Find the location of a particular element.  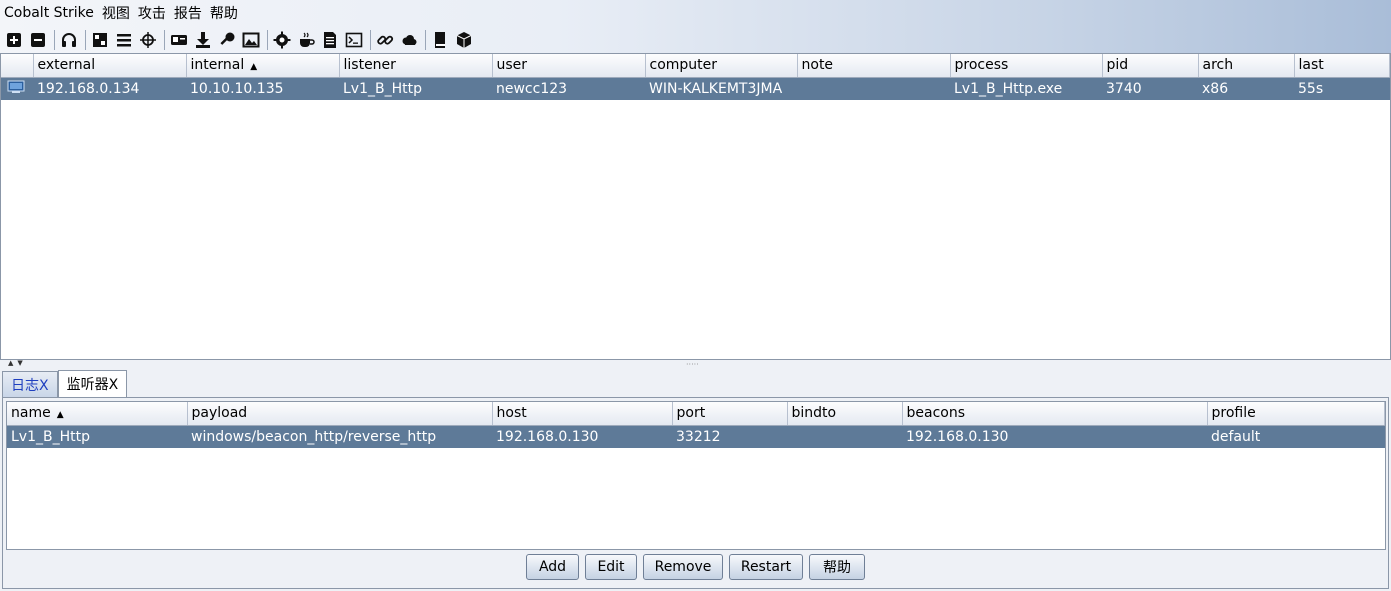

column-header-note: note is located at coordinates (874, 66).